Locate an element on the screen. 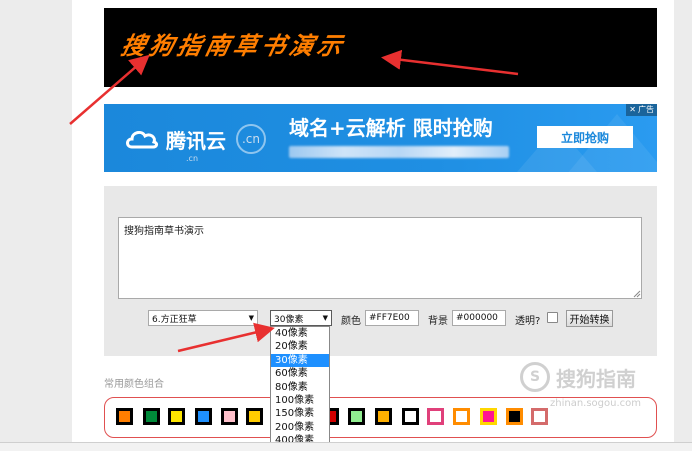 The height and width of the screenshot is (451, 692). arrow-to-size-select is located at coordinates (226, 337).